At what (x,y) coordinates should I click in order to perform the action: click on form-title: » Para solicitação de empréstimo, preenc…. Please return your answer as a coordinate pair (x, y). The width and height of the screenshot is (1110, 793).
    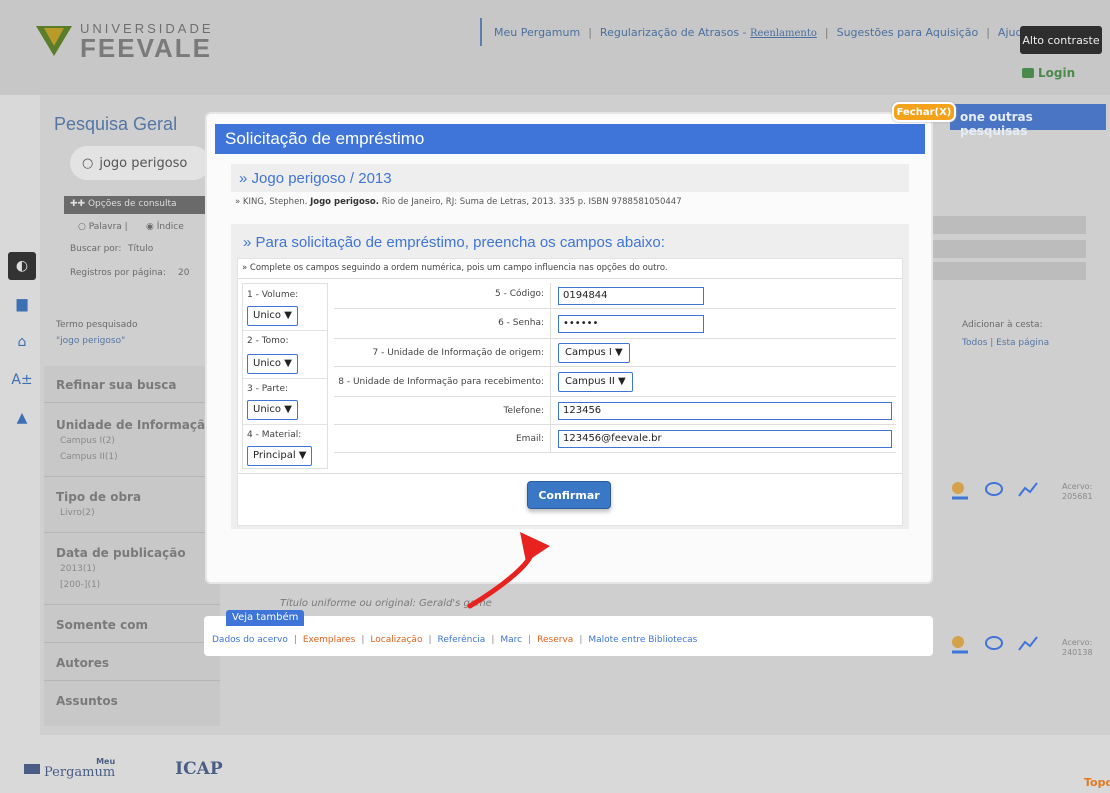
    Looking at the image, I should click on (454, 242).